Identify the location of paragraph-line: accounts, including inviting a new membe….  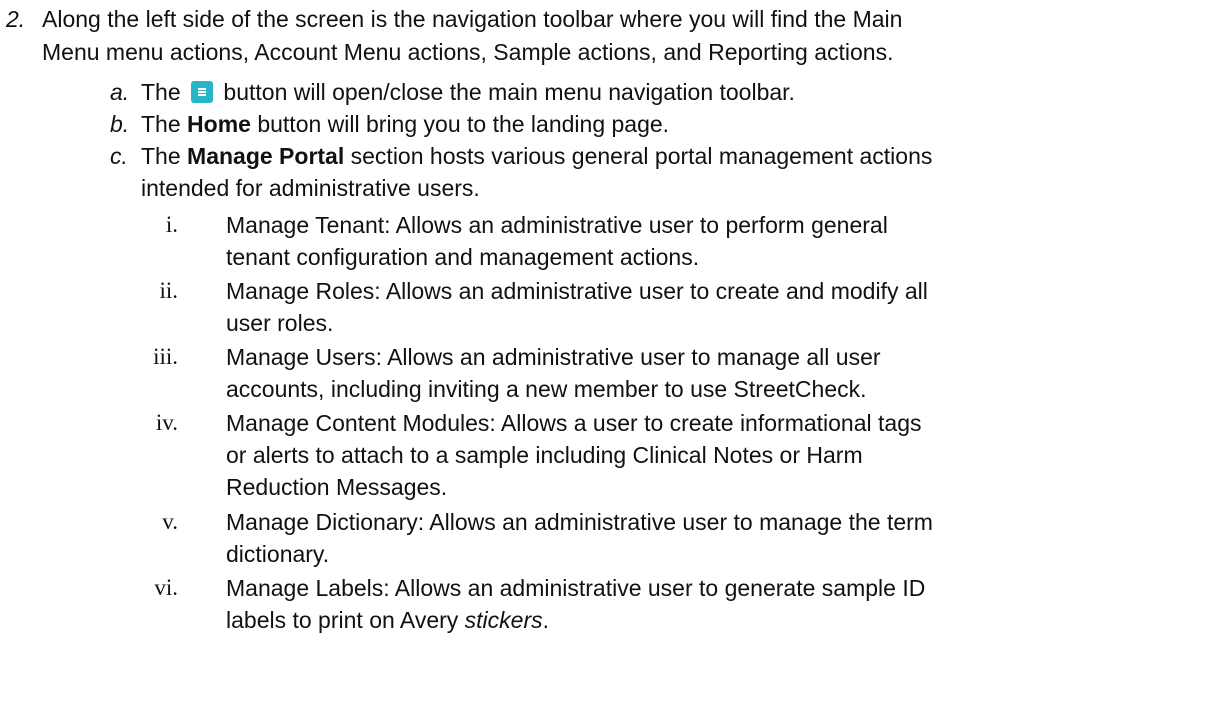
(546, 389).